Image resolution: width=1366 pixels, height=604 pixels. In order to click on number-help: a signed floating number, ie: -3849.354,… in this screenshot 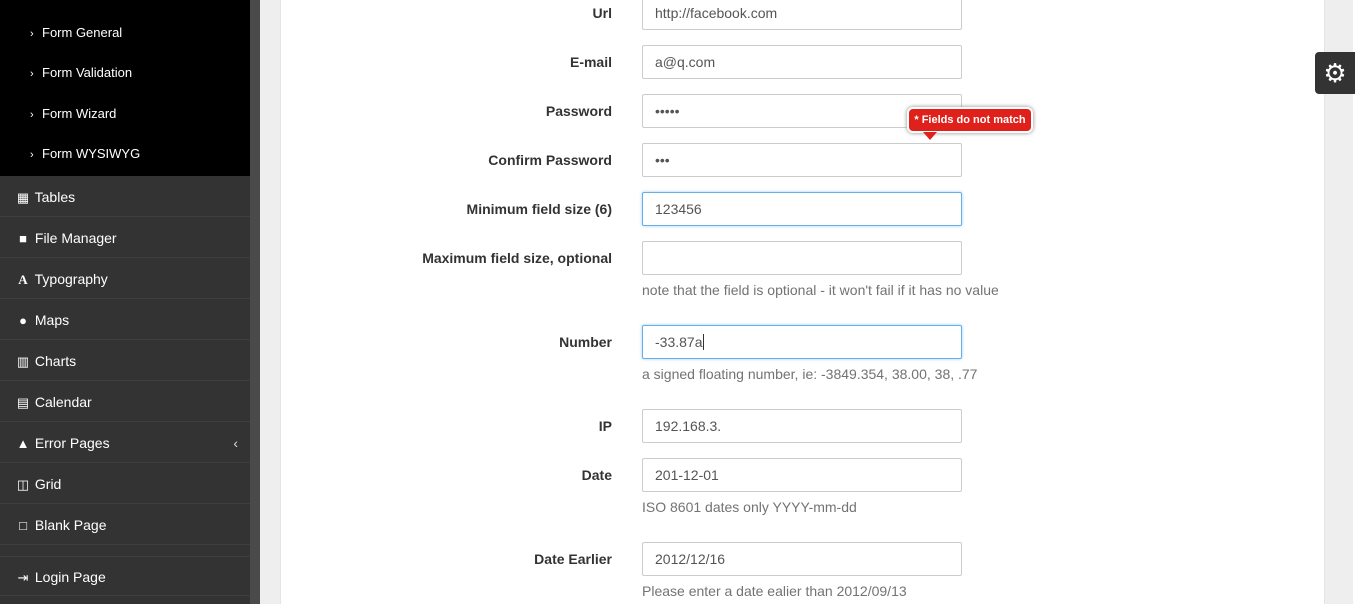, I will do `click(810, 374)`.